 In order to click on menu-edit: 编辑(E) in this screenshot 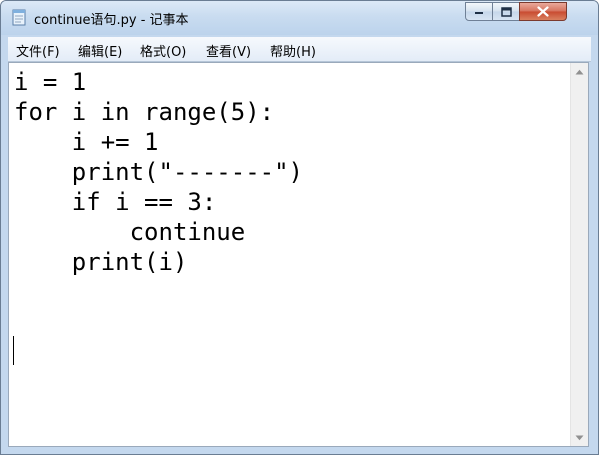, I will do `click(100, 50)`.